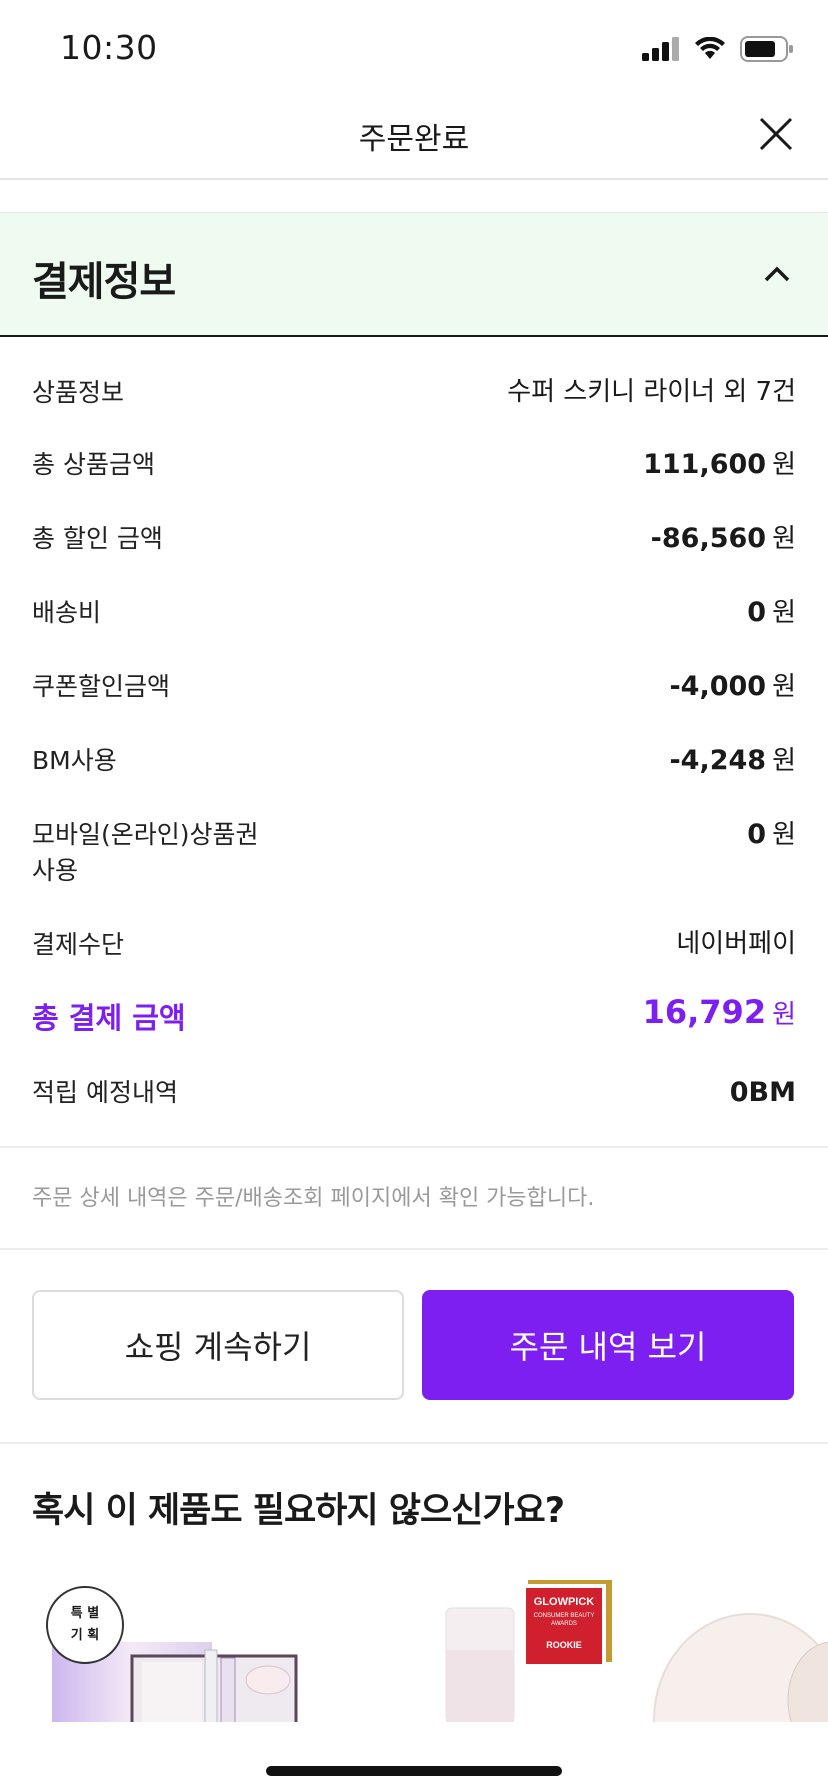  I want to click on award-text-2: CONSUMER BEAUTY AWARDS, so click(564, 1620).